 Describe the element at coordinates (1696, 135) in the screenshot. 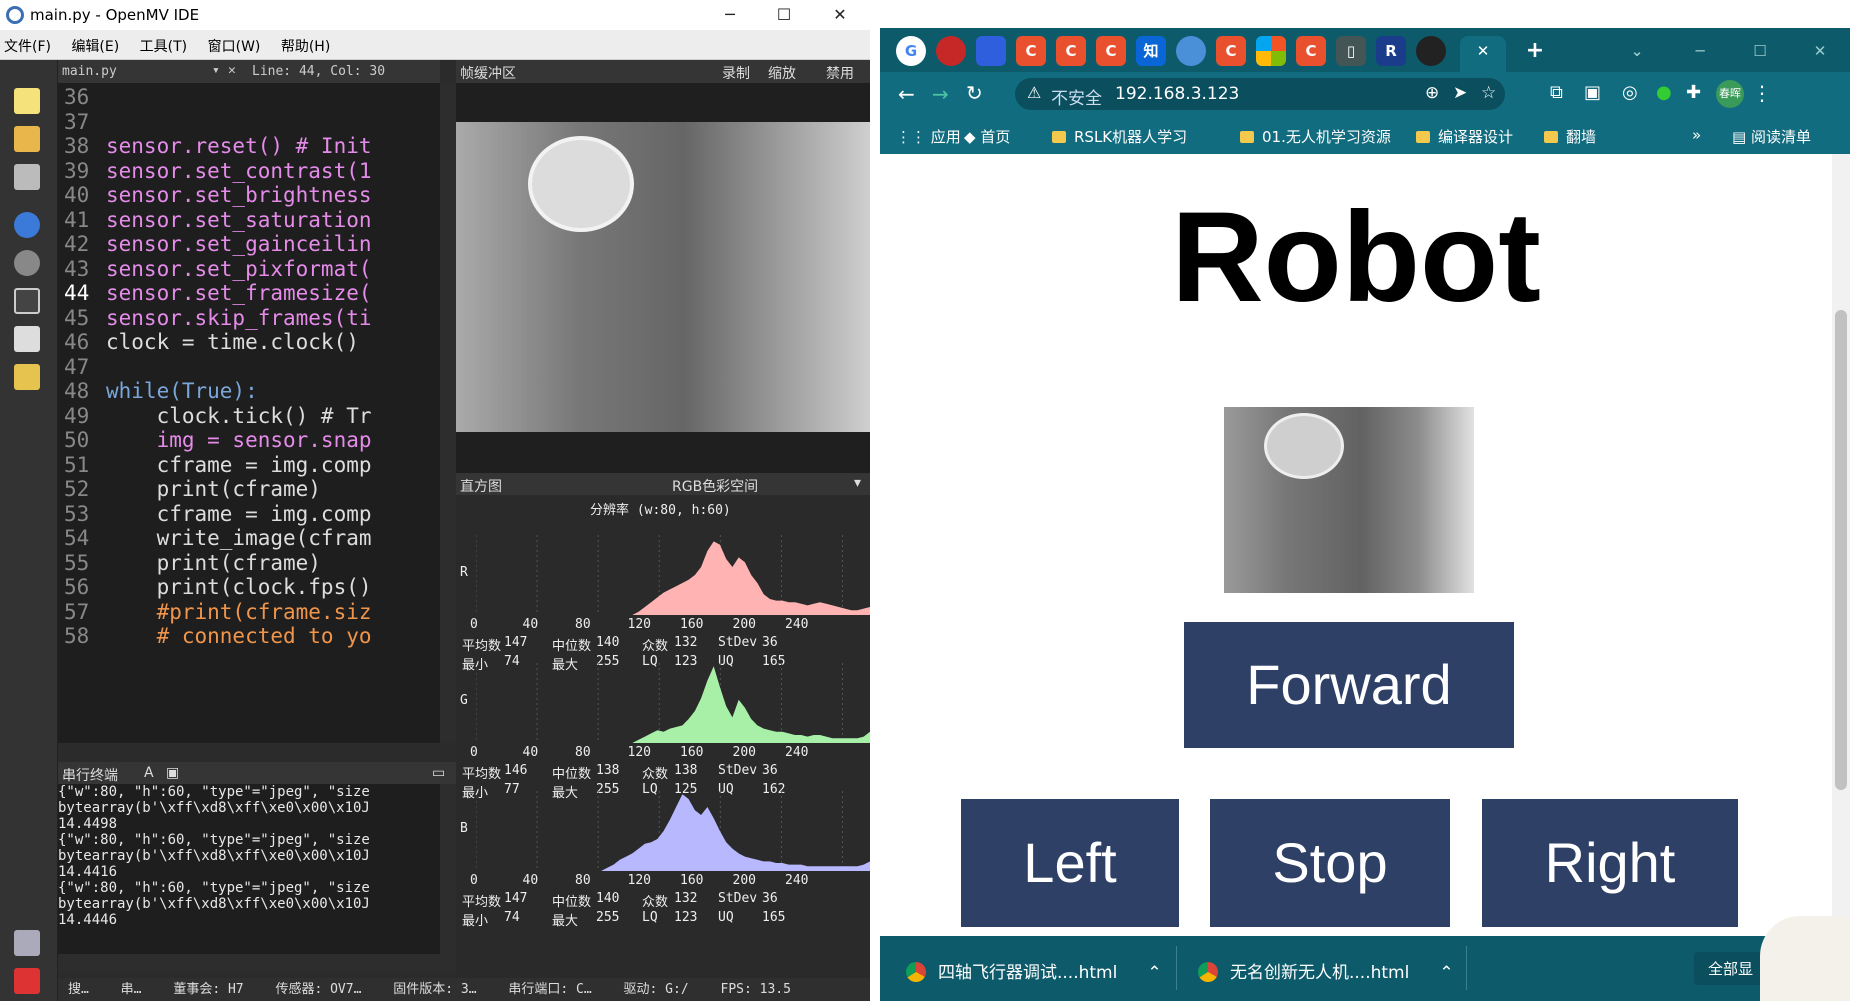

I see `more-bookmarks: »` at that location.